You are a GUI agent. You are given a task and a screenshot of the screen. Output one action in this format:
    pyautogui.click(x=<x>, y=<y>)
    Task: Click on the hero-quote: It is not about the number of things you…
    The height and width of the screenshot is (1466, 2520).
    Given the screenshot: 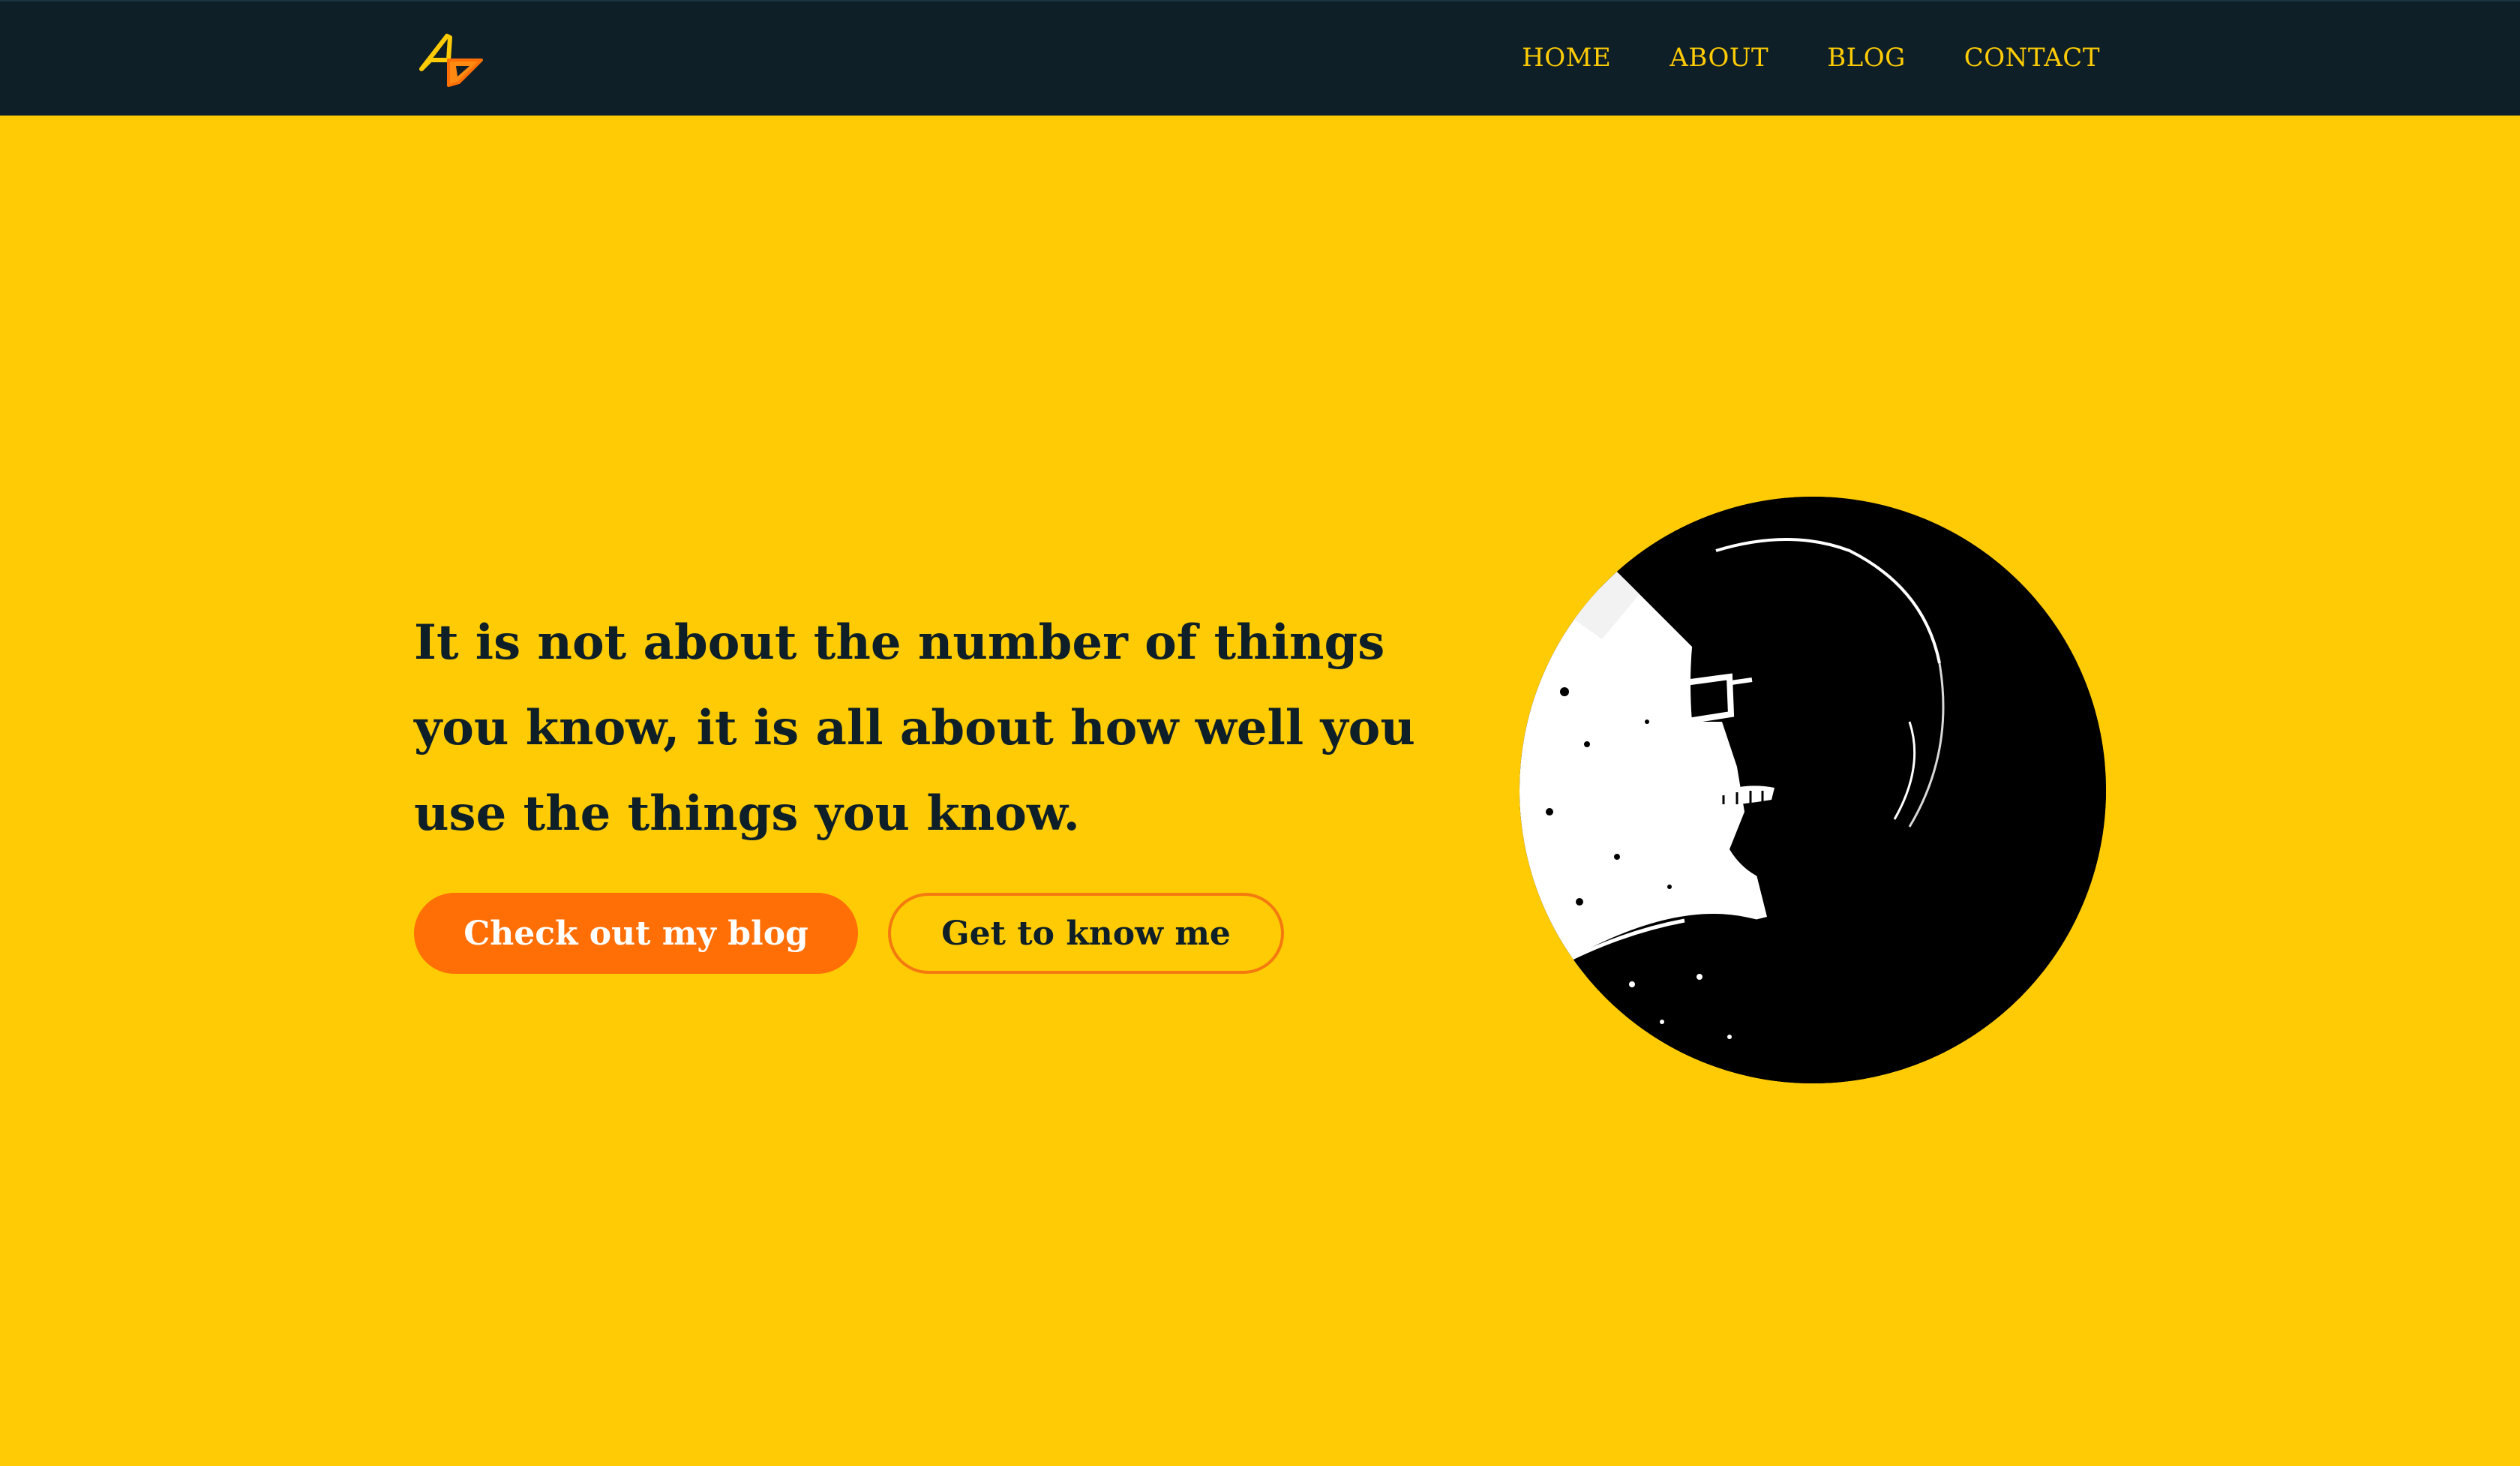 What is the action you would take?
    pyautogui.click(x=914, y=728)
    